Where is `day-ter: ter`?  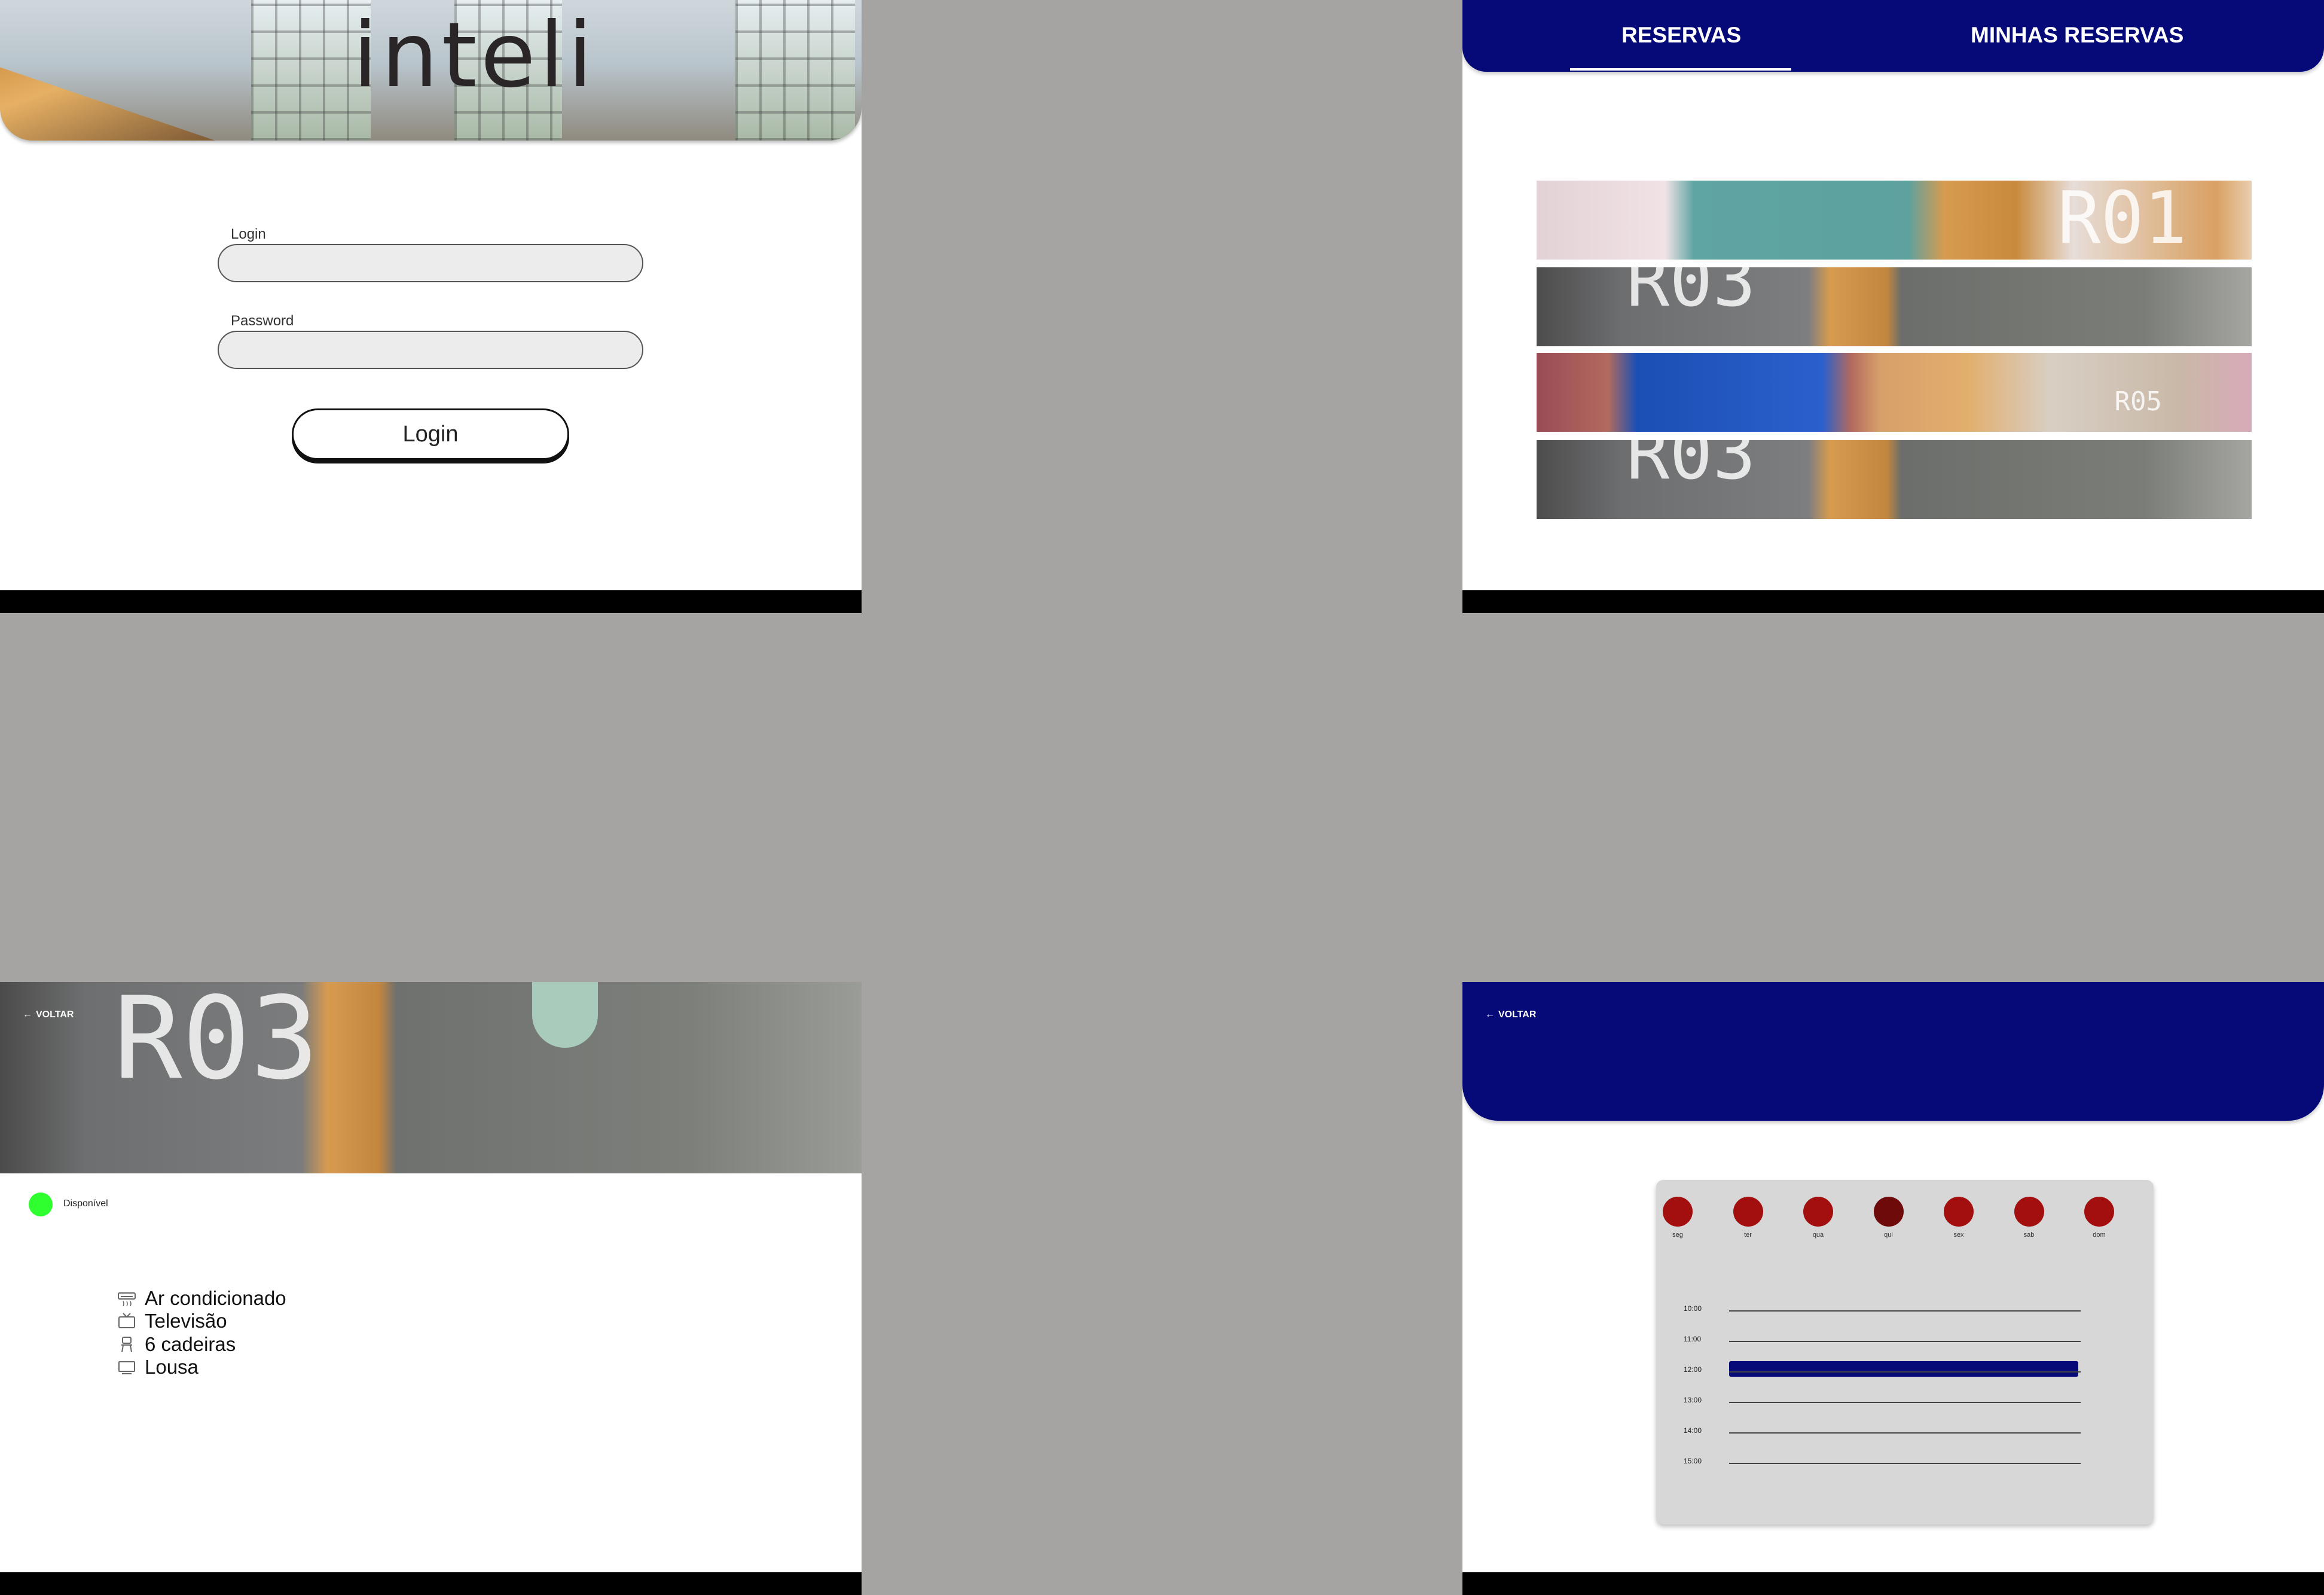 day-ter: ter is located at coordinates (1748, 1218).